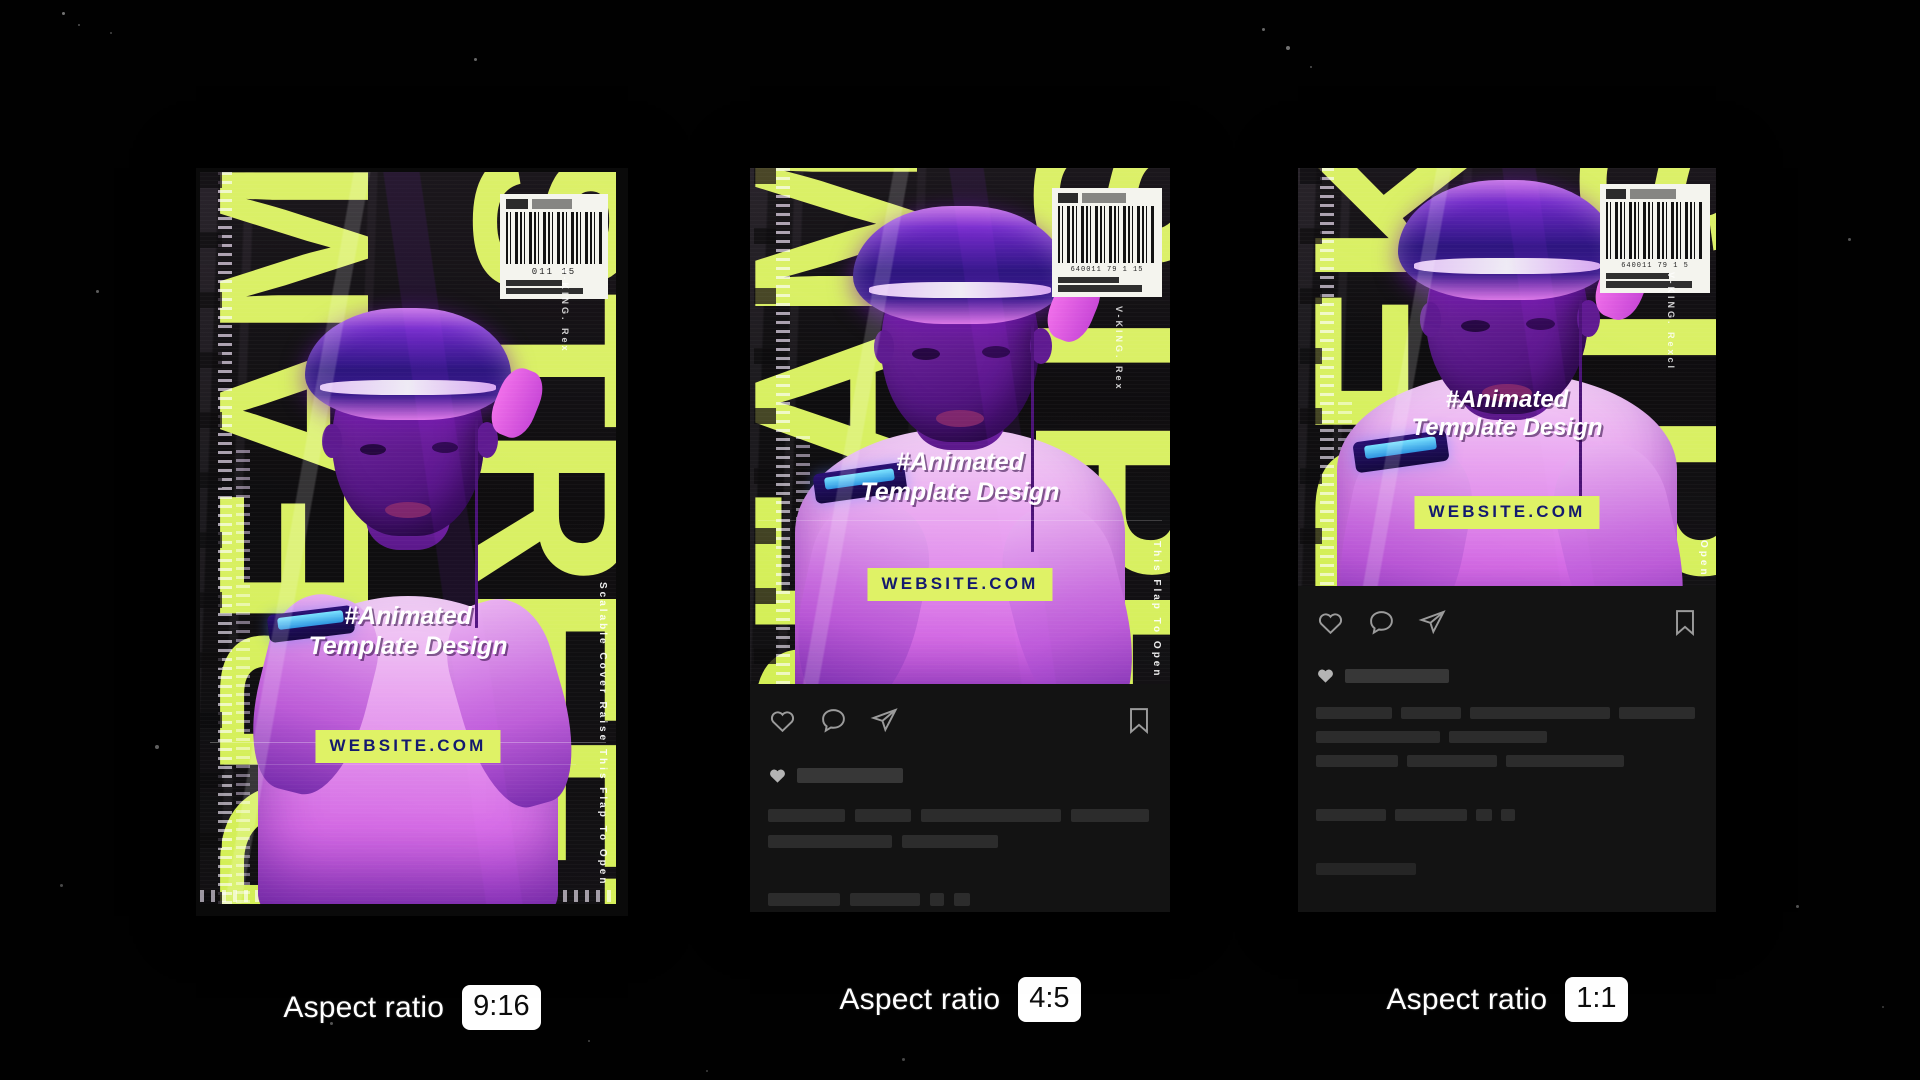  Describe the element at coordinates (1049, 999) in the screenshot. I see `ratio-chip: 4:5` at that location.